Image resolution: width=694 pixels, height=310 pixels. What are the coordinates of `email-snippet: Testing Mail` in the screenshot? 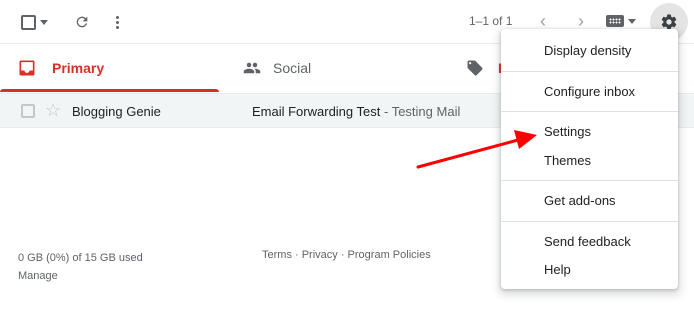 It's located at (426, 111).